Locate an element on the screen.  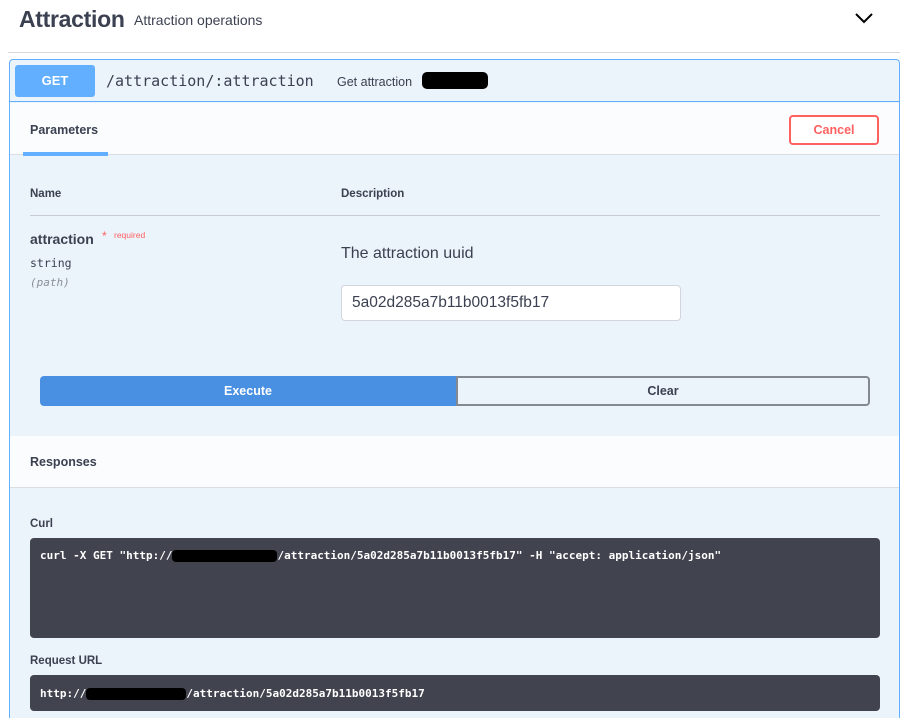
operation-summary-text: Get attraction is located at coordinates (375, 82).